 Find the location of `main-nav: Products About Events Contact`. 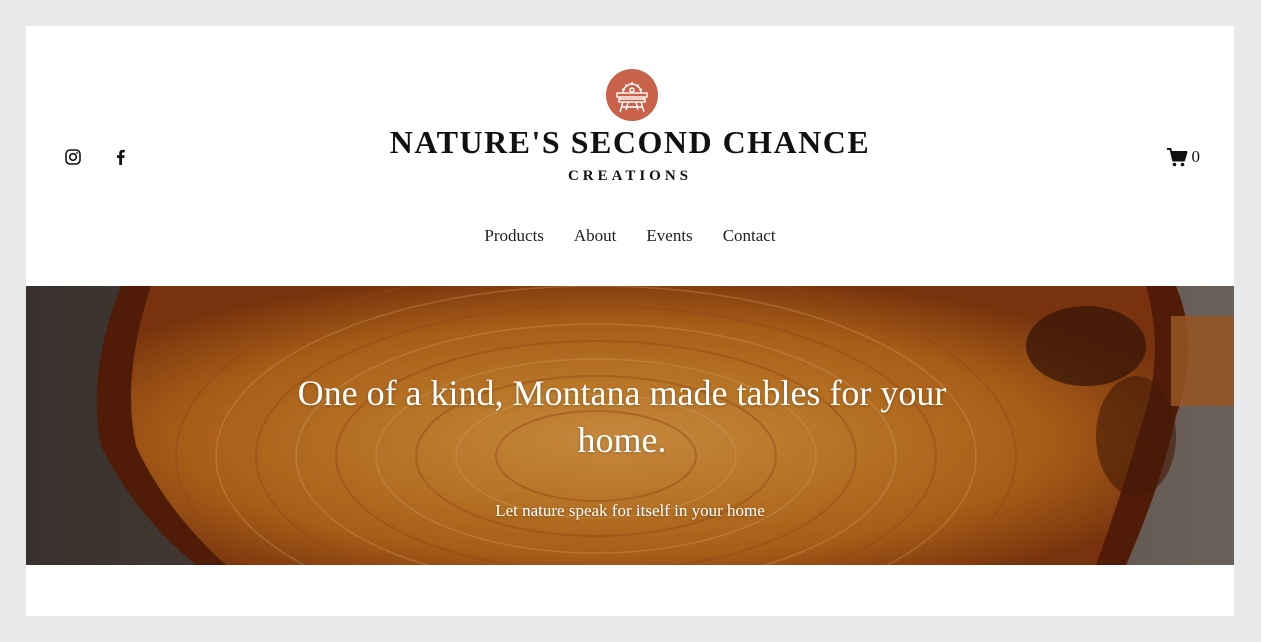

main-nav: Products About Events Contact is located at coordinates (630, 236).